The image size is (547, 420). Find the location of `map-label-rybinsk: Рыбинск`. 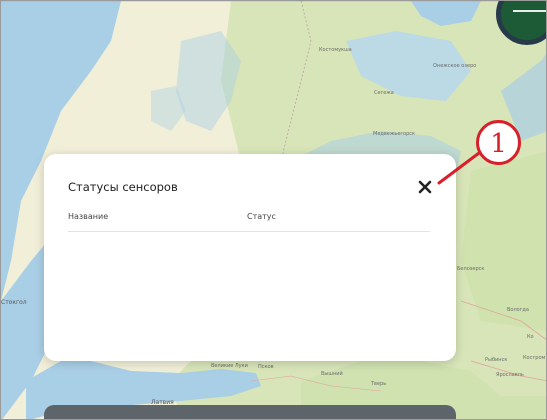

map-label-rybinsk: Рыбинск is located at coordinates (496, 360).